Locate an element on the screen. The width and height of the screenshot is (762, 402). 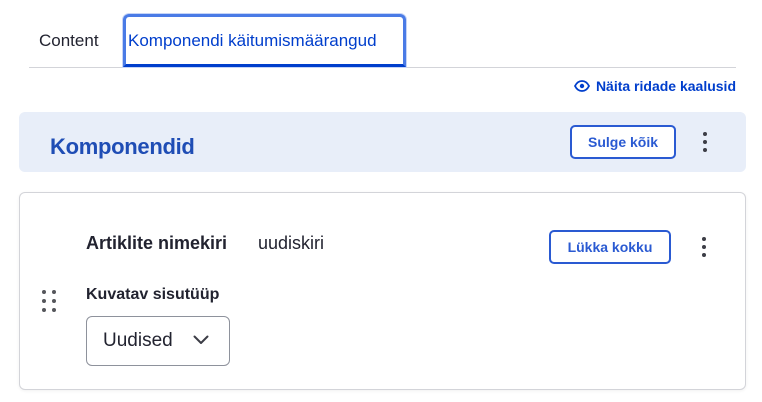
tab-component-behaviors: Komponendi käitumismäärangud is located at coordinates (264, 40).